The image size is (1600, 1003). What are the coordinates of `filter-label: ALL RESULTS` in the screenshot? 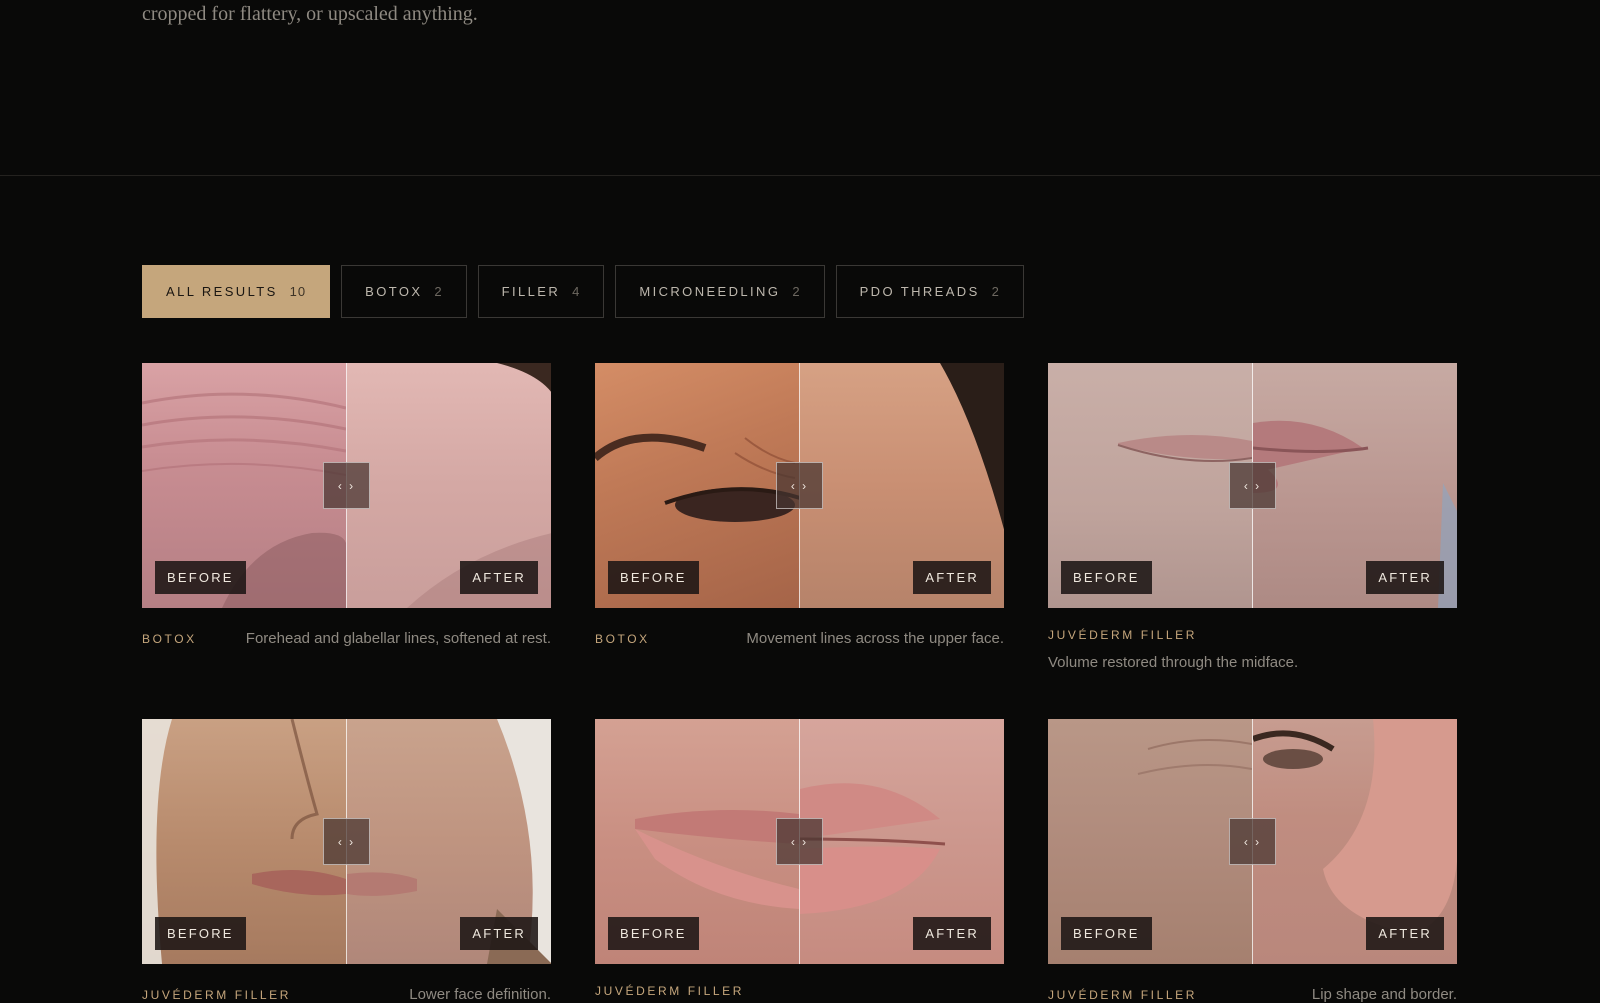 It's located at (222, 291).